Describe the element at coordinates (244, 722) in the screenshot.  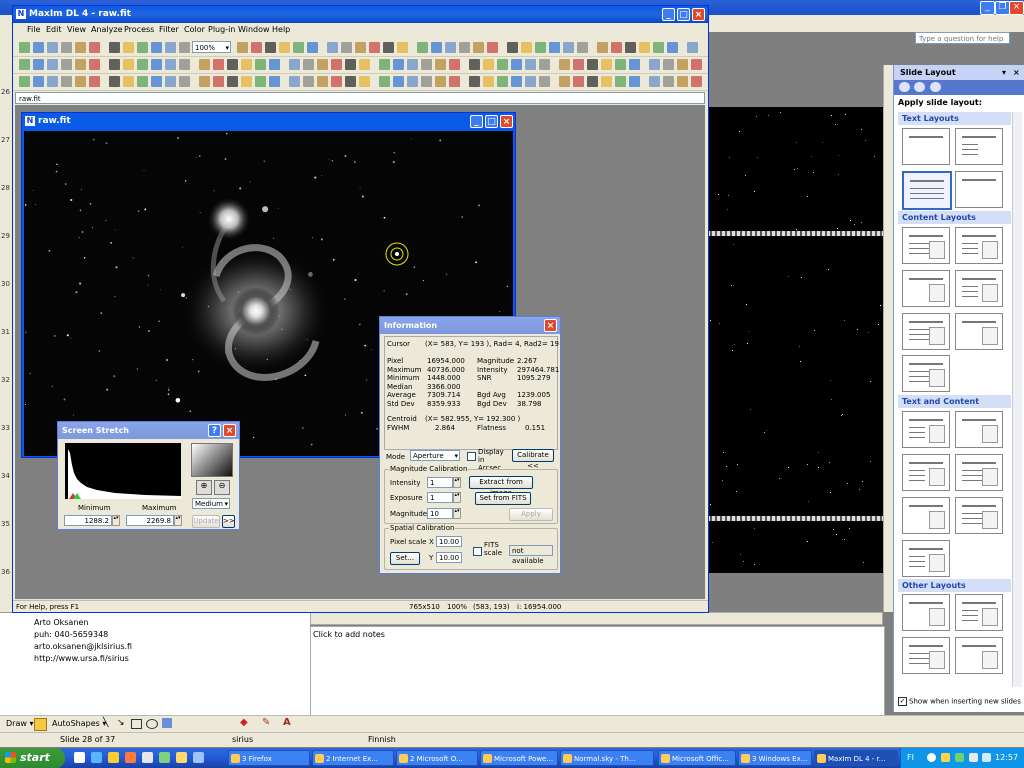
I see `fill-color-icon: ◆` at that location.